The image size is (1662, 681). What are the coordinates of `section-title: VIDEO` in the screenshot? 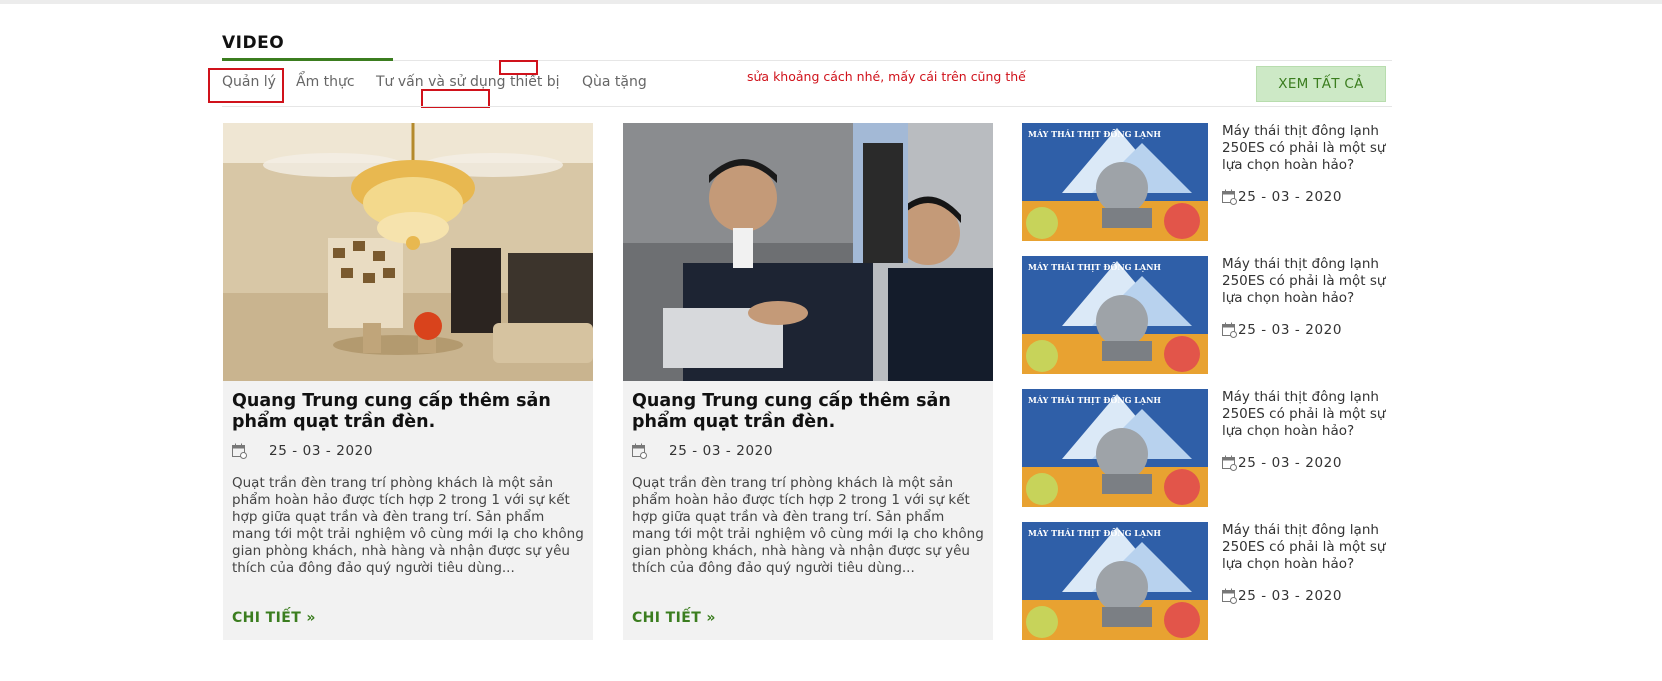 It's located at (253, 43).